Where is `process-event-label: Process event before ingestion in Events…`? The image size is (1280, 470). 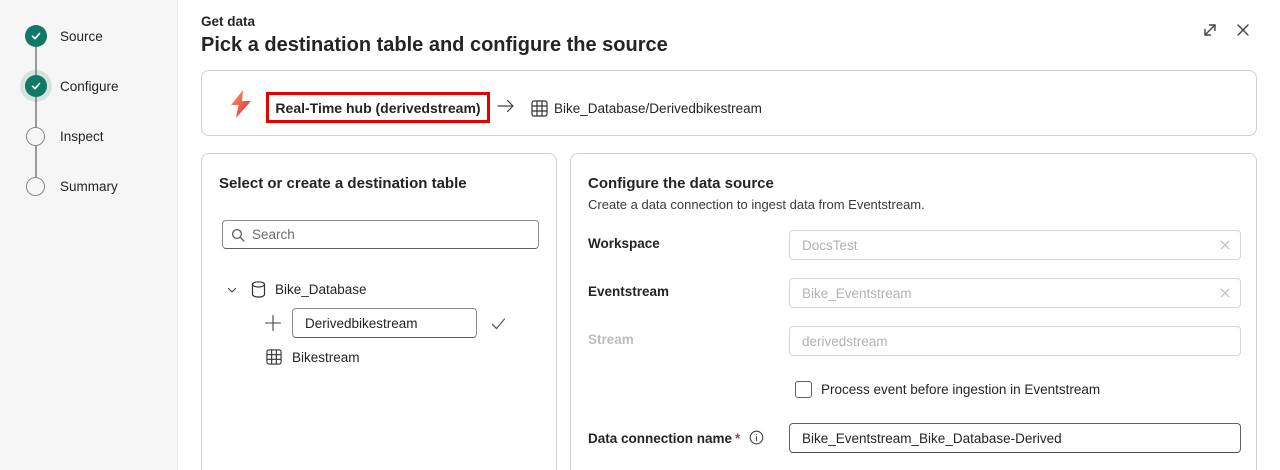
process-event-label: Process event before ingestion in Events… is located at coordinates (961, 389).